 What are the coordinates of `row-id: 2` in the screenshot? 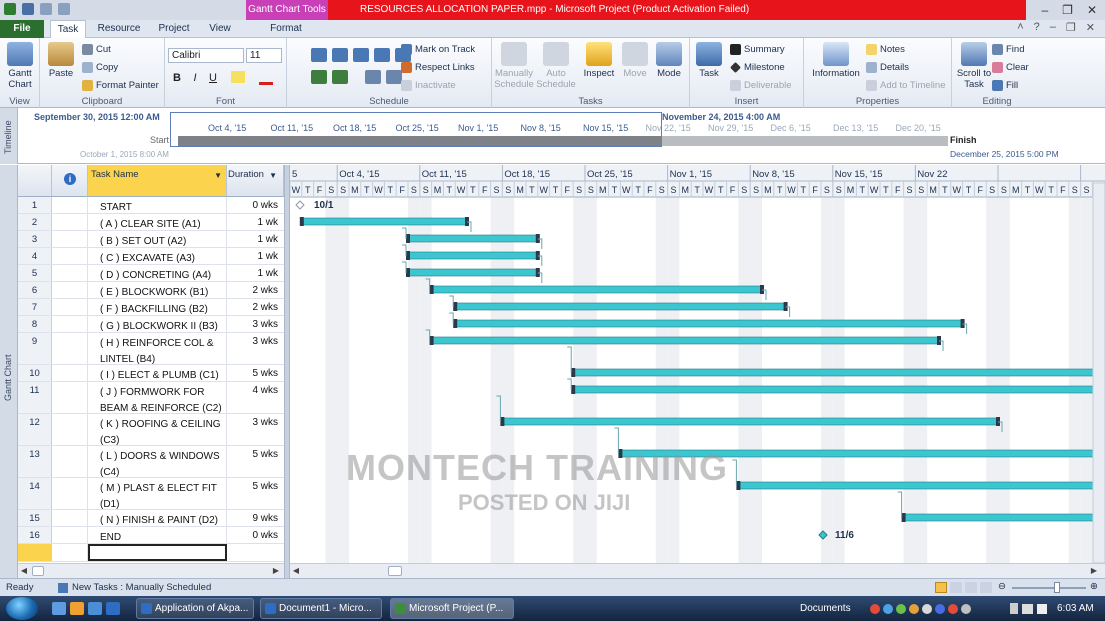 It's located at (35, 222).